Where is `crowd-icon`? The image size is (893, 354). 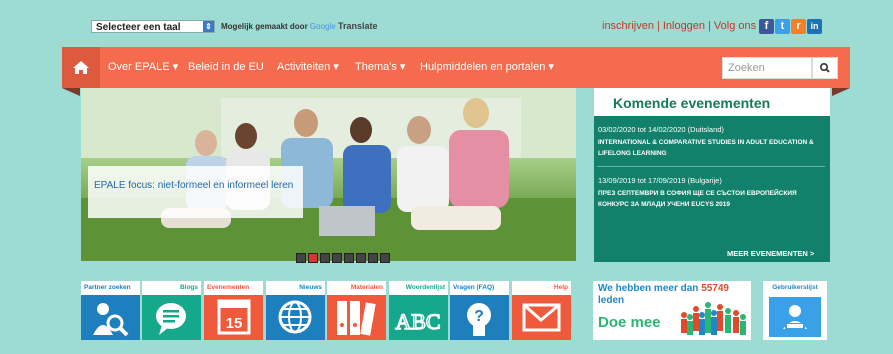
crowd-icon is located at coordinates (713, 318).